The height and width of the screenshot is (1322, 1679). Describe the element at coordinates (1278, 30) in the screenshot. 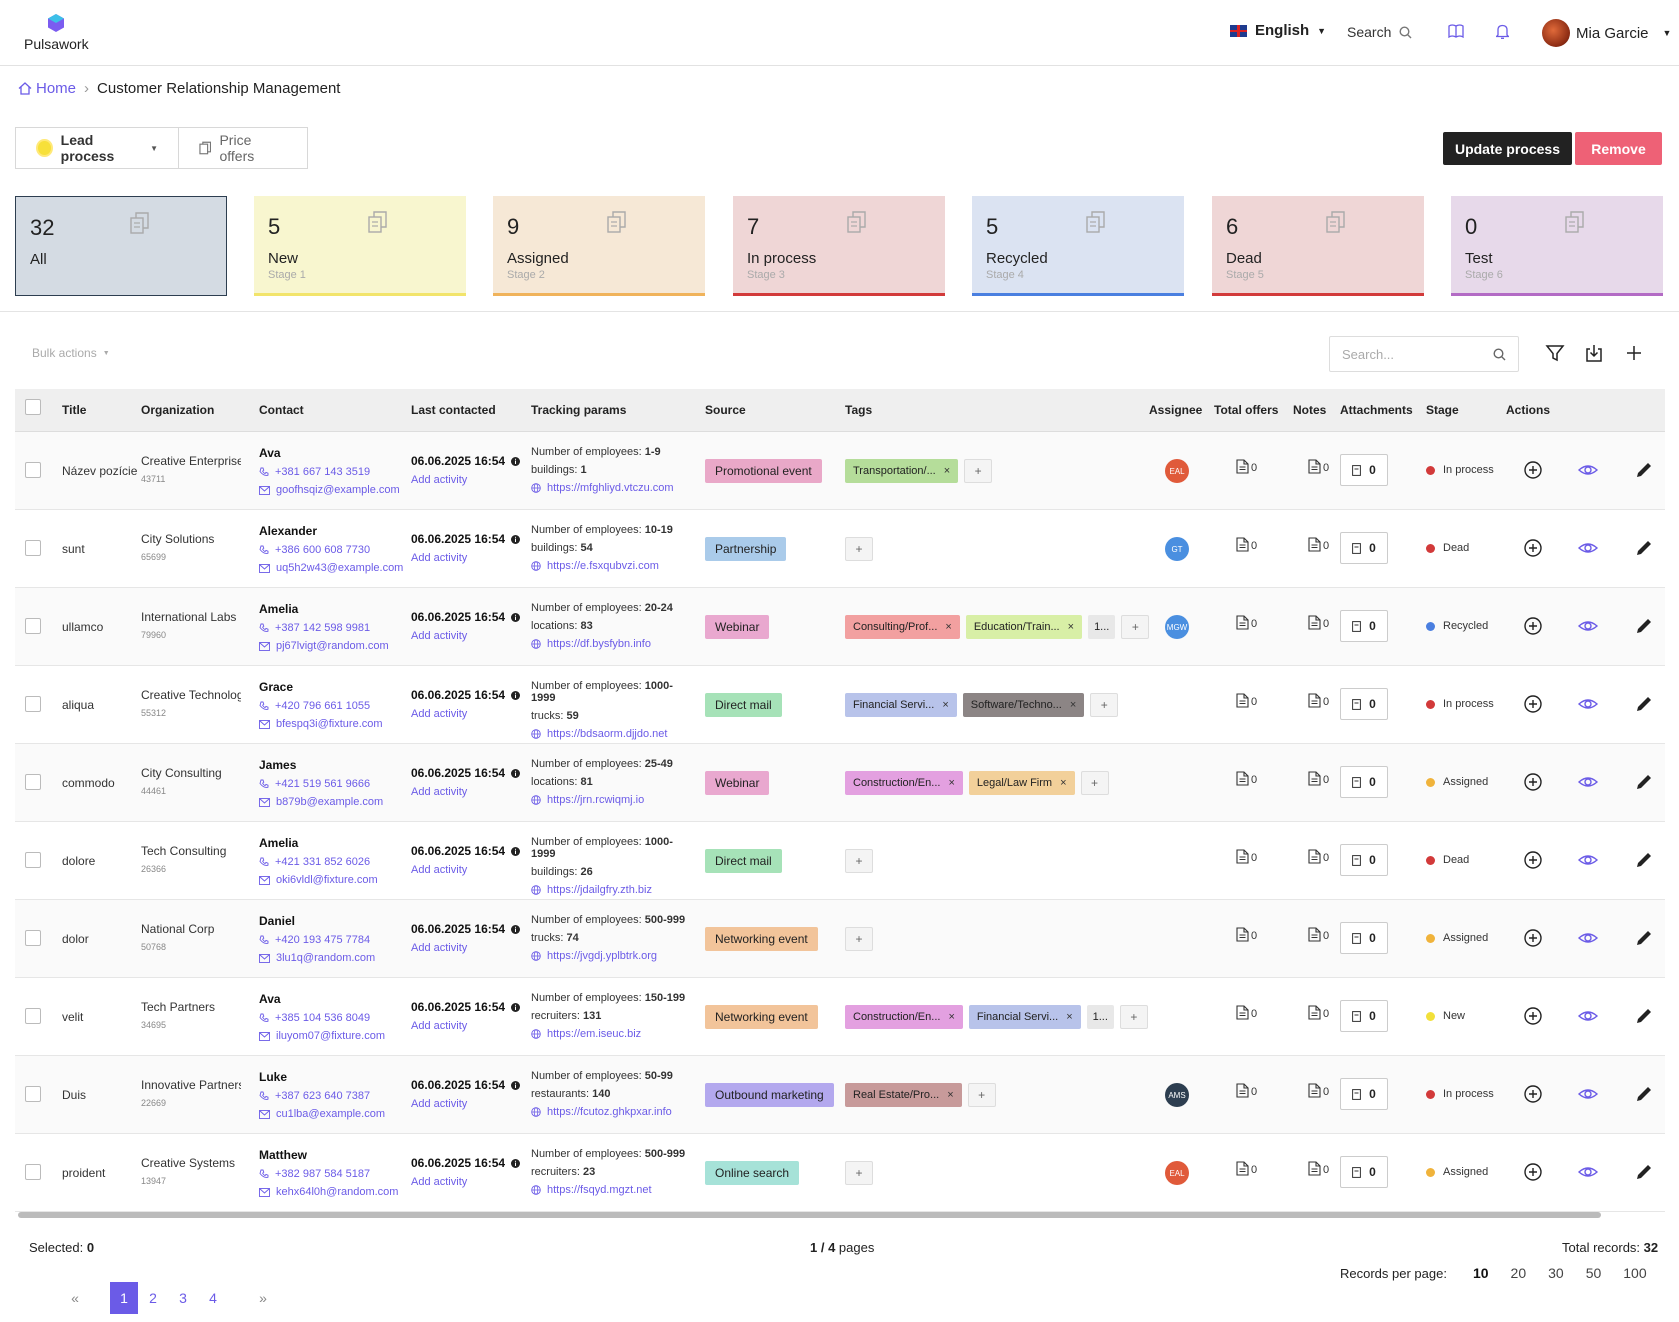

I see `language-selector: English ▼` at that location.